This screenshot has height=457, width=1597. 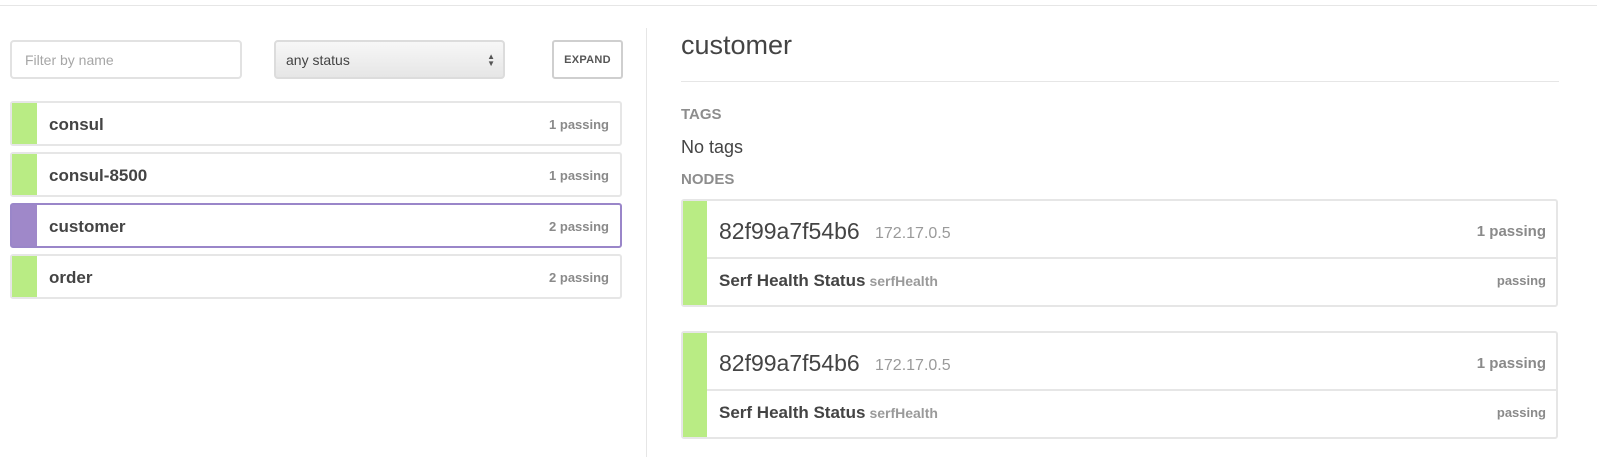 I want to click on service-item-order: order 2 passing, so click(x=316, y=276).